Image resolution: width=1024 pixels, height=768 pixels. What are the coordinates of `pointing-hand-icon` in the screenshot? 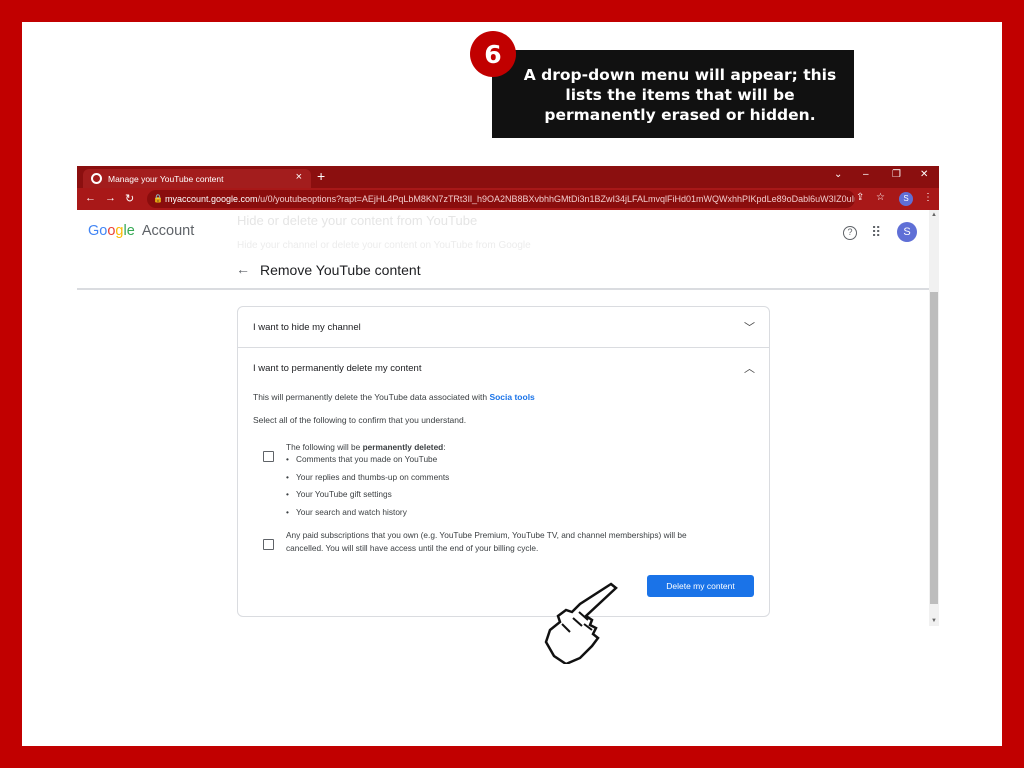 It's located at (581, 623).